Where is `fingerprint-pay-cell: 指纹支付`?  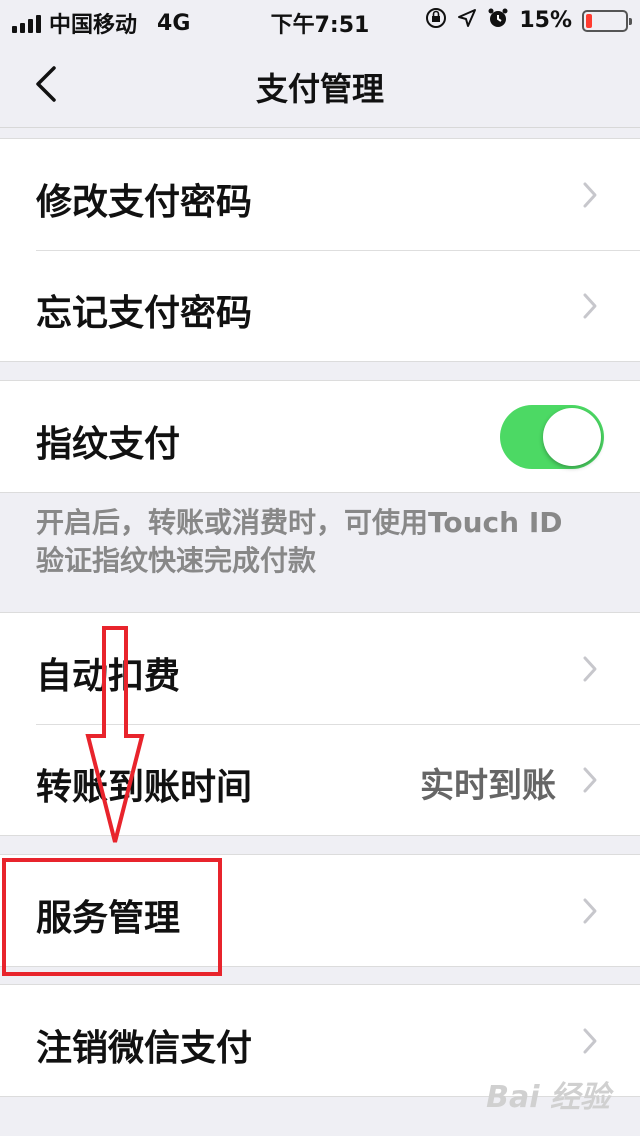 fingerprint-pay-cell: 指纹支付 is located at coordinates (320, 436).